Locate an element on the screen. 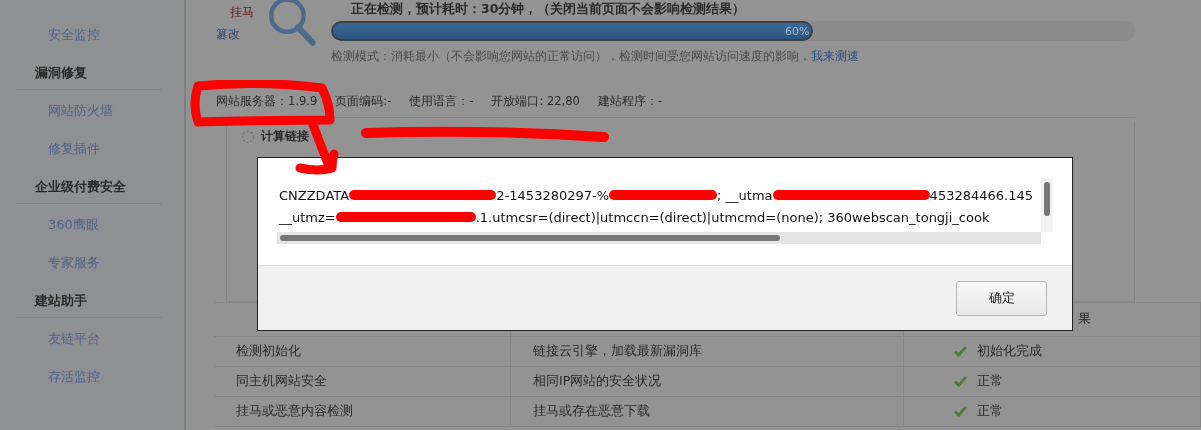 The height and width of the screenshot is (430, 1201). cookie-text: ; __utma is located at coordinates (745, 195).